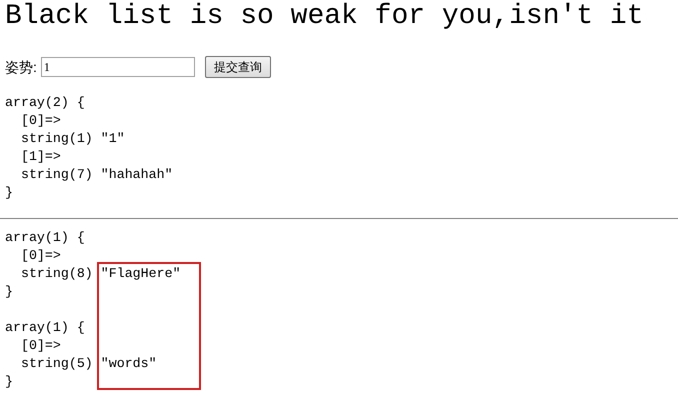 The width and height of the screenshot is (678, 406). I want to click on code-line: string(1) "1", so click(72, 139).